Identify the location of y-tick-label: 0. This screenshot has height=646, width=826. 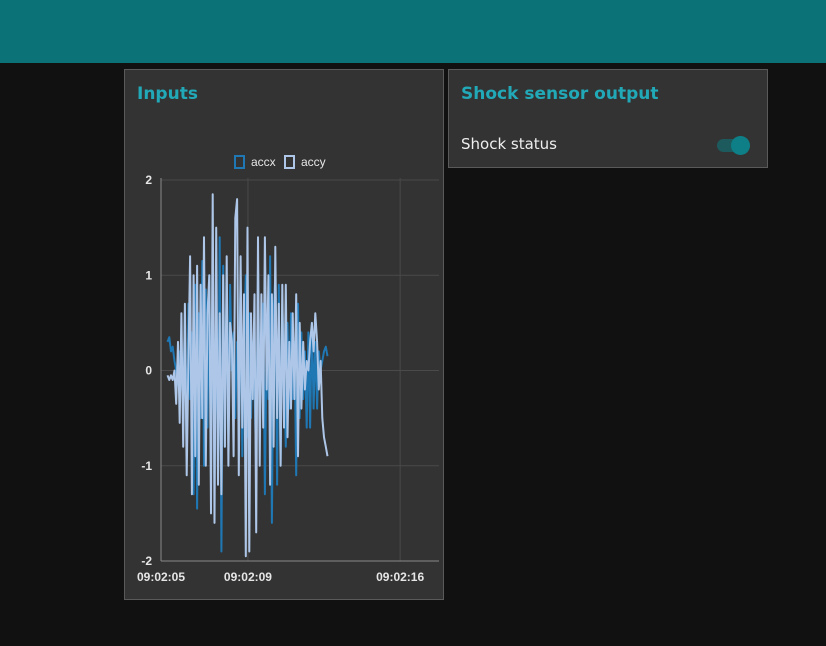
(148, 371).